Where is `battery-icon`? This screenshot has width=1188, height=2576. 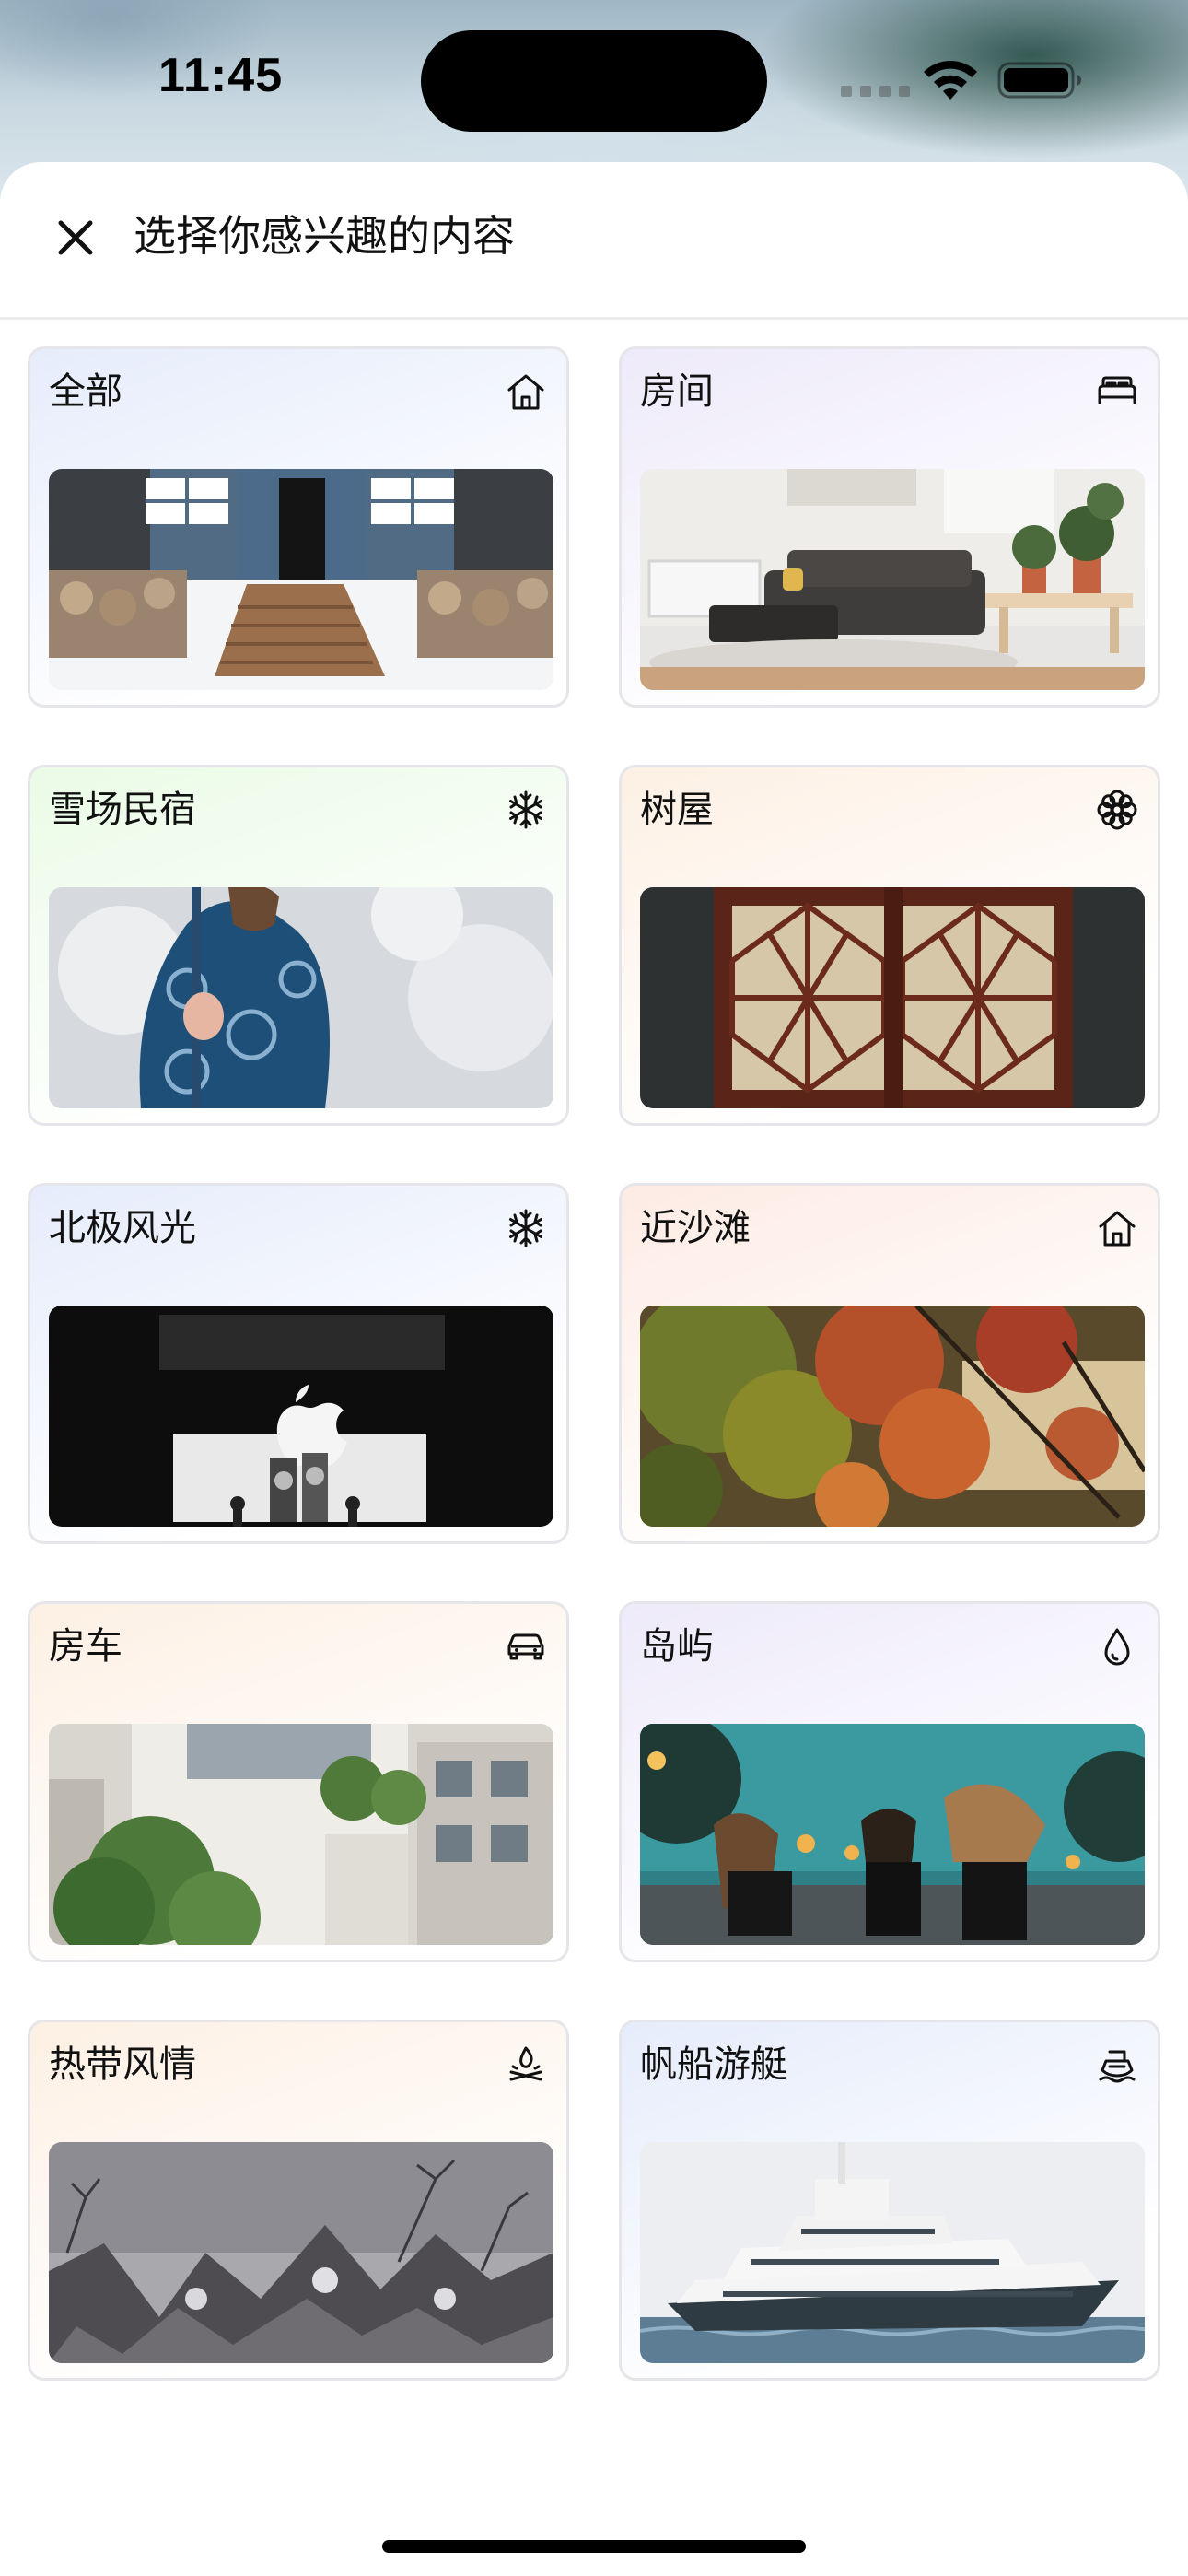 battery-icon is located at coordinates (1039, 80).